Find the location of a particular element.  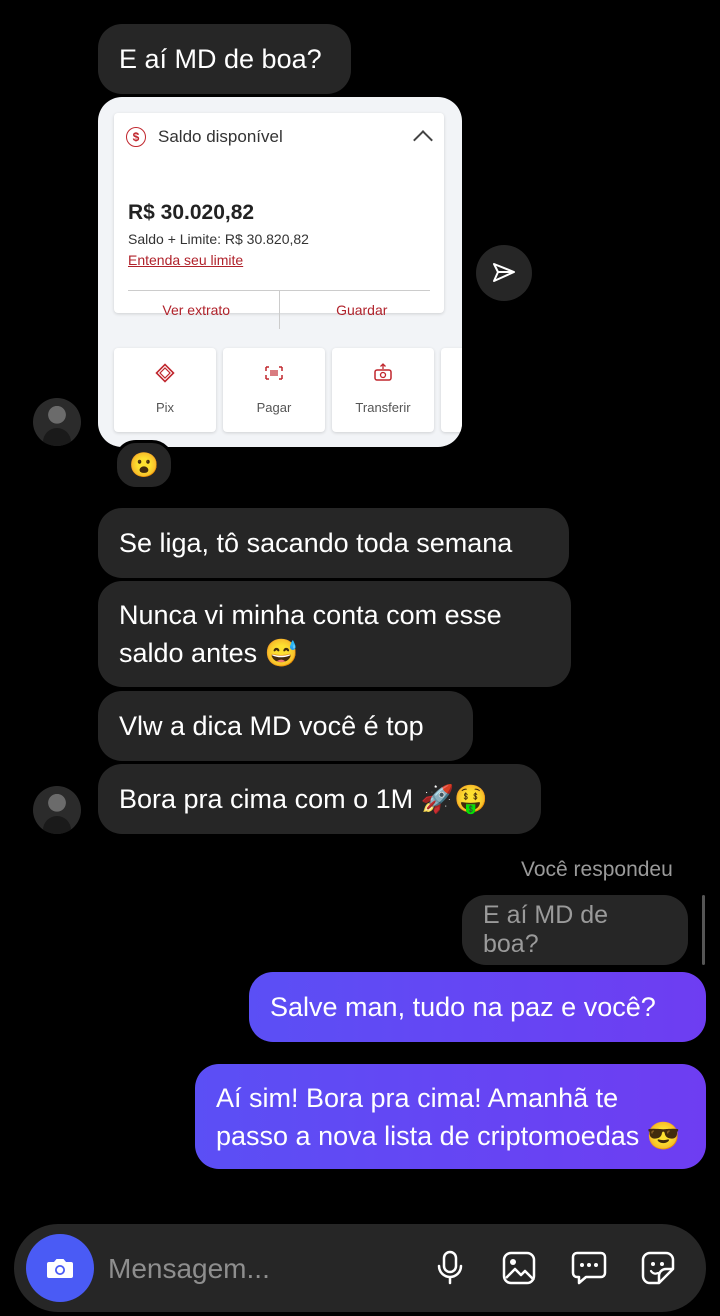

message-text: Salve man, tudo na paz e você? is located at coordinates (463, 1007).